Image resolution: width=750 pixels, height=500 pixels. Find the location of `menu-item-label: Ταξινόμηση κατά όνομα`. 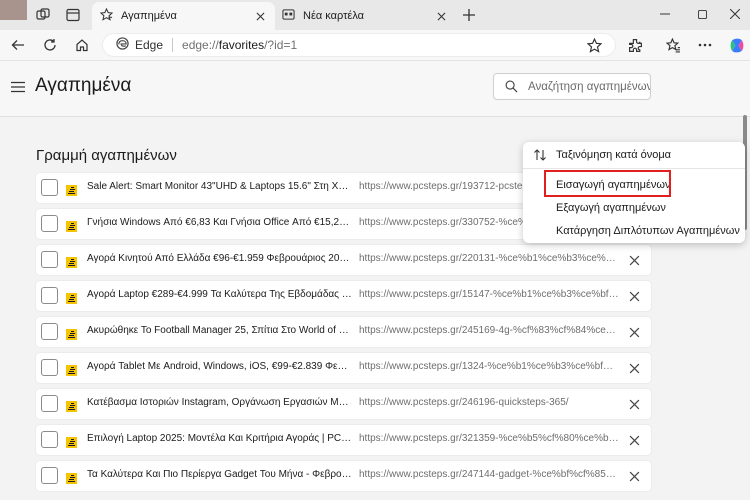

menu-item-label: Ταξινόμηση κατά όνομα is located at coordinates (614, 155).